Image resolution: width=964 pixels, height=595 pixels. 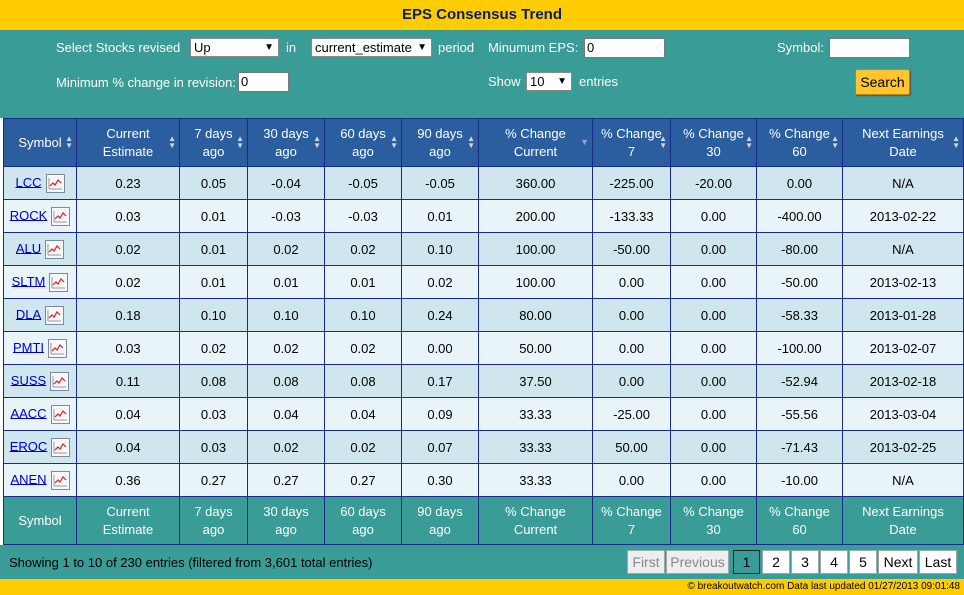 I want to click on symbol-link: EROC, so click(x=29, y=445).